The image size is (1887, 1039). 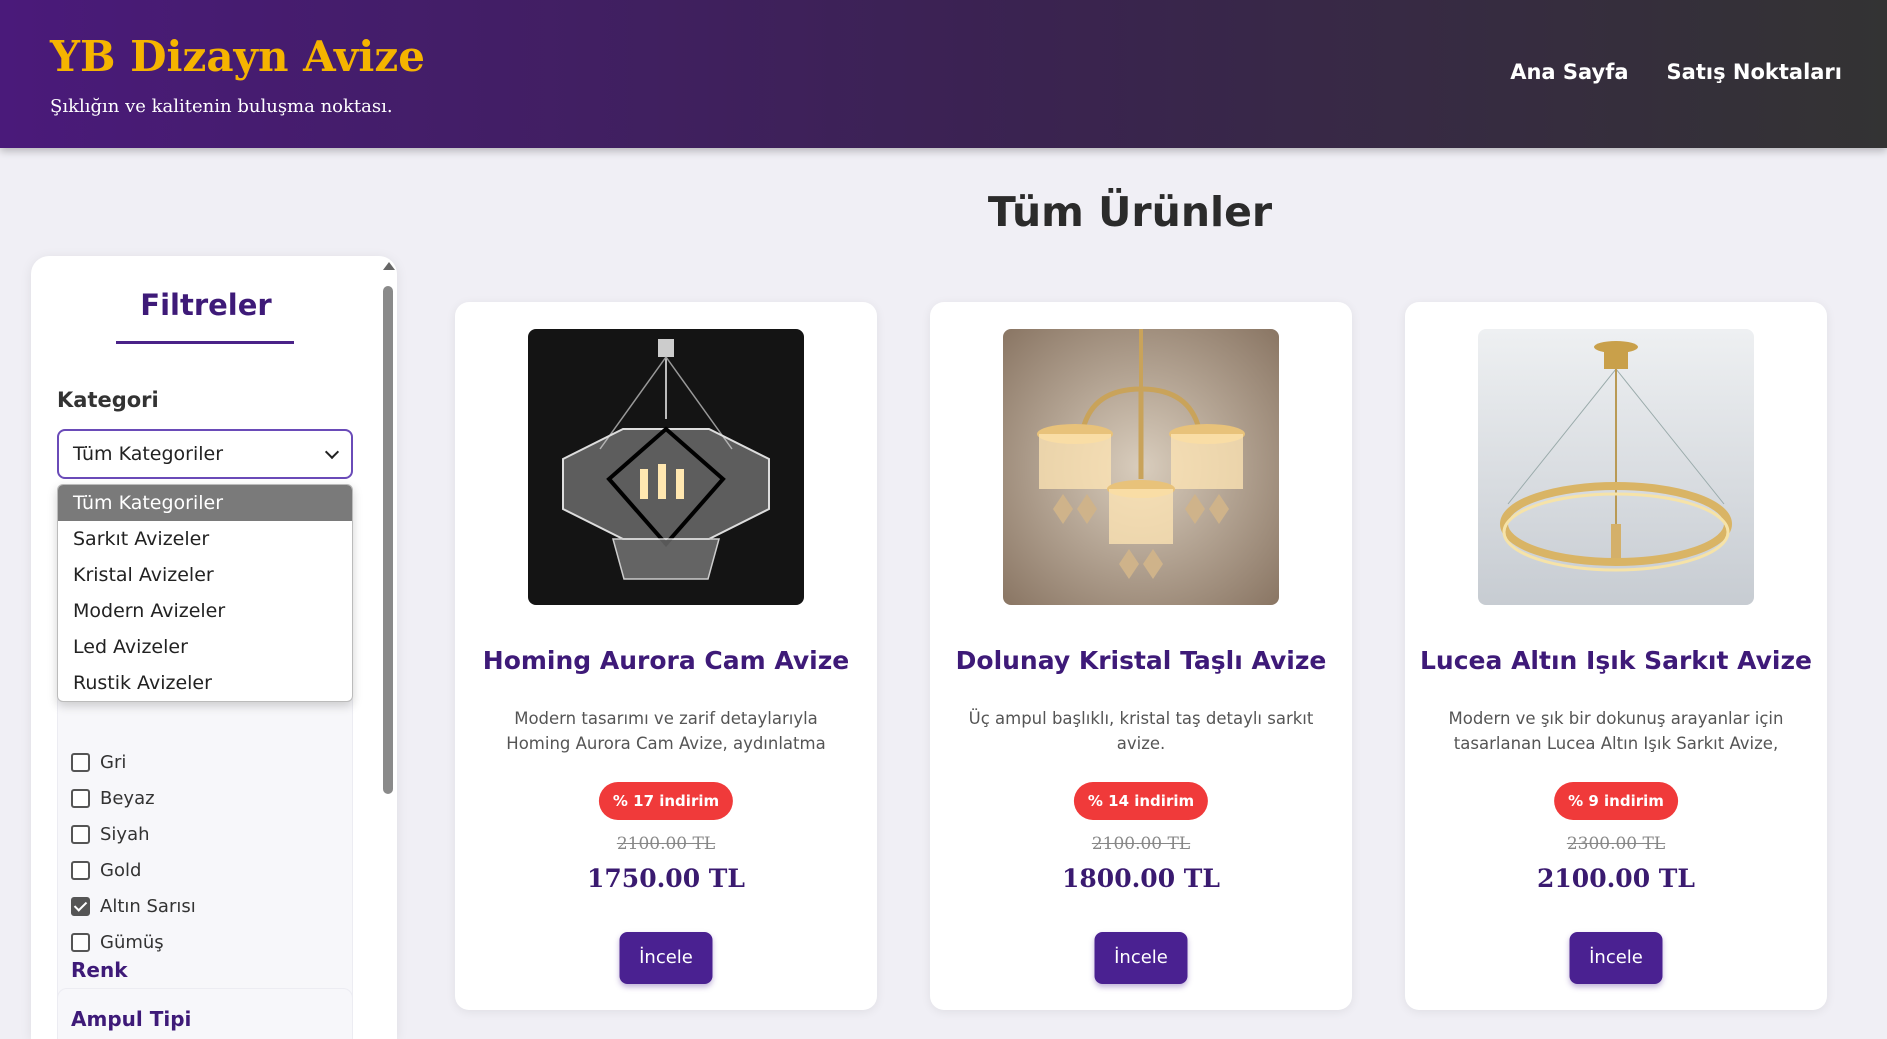 What do you see at coordinates (1141, 801) in the screenshot?
I see `discount-badge: % 14 indirim` at bounding box center [1141, 801].